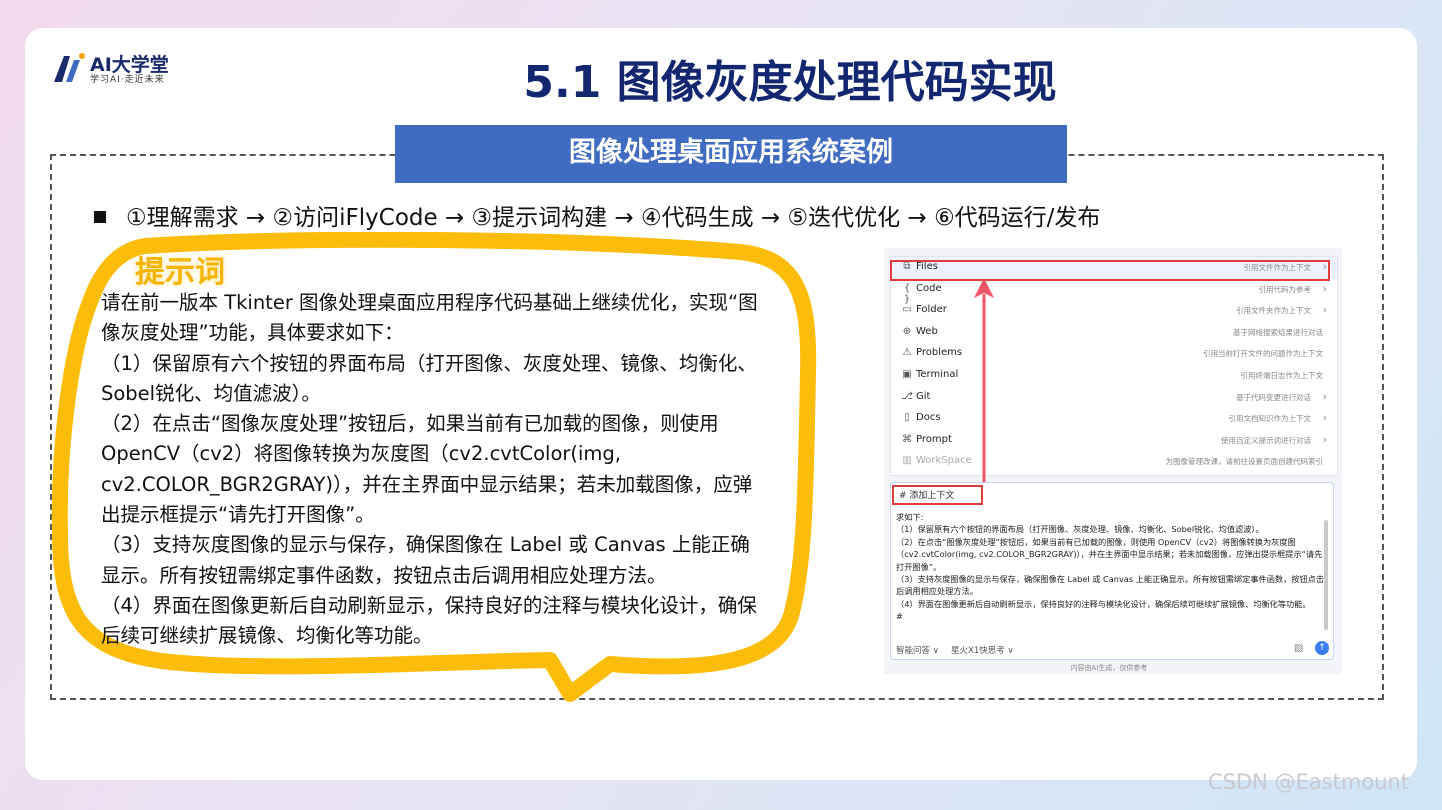  Describe the element at coordinates (1270, 419) in the screenshot. I see `menu-item-desc: 引用文档知识作为上下文` at that location.